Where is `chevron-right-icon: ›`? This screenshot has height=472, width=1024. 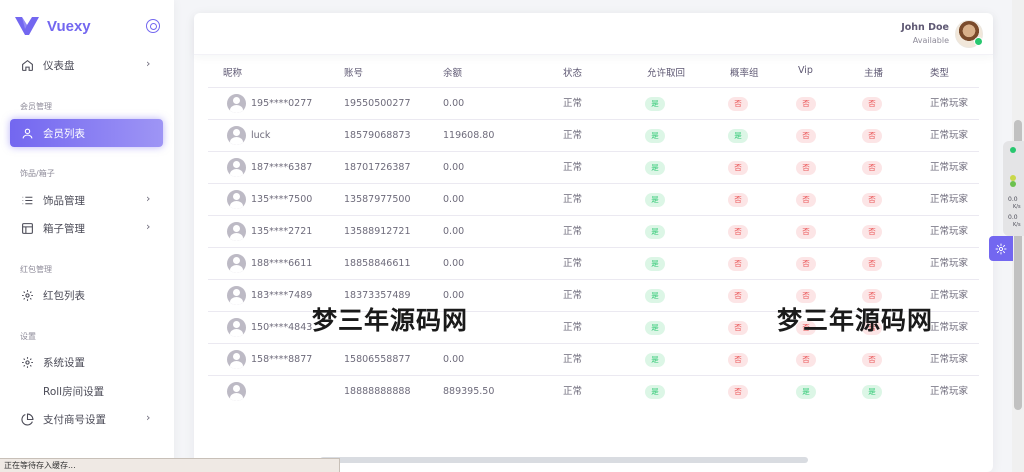 chevron-right-icon: › is located at coordinates (148, 417).